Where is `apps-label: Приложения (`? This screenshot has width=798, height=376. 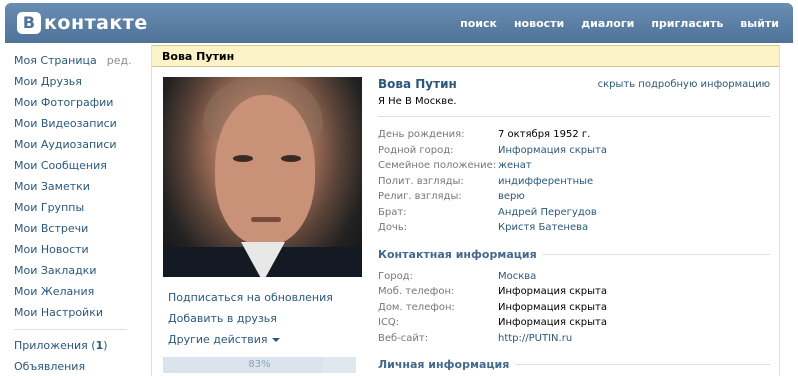
apps-label: Приложения ( is located at coordinates (55, 345).